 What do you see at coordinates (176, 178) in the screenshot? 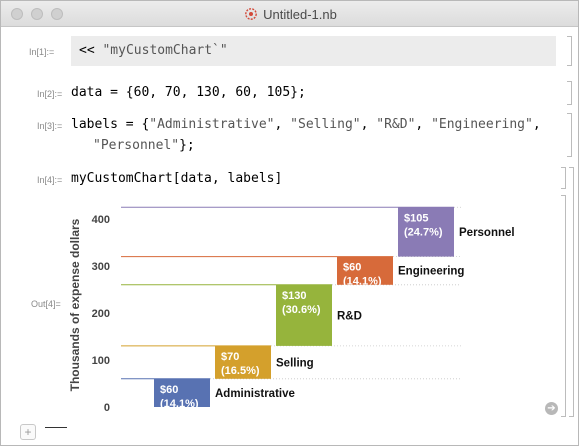
I see `input-cell-4-code: myCustomChart[data, labels]` at bounding box center [176, 178].